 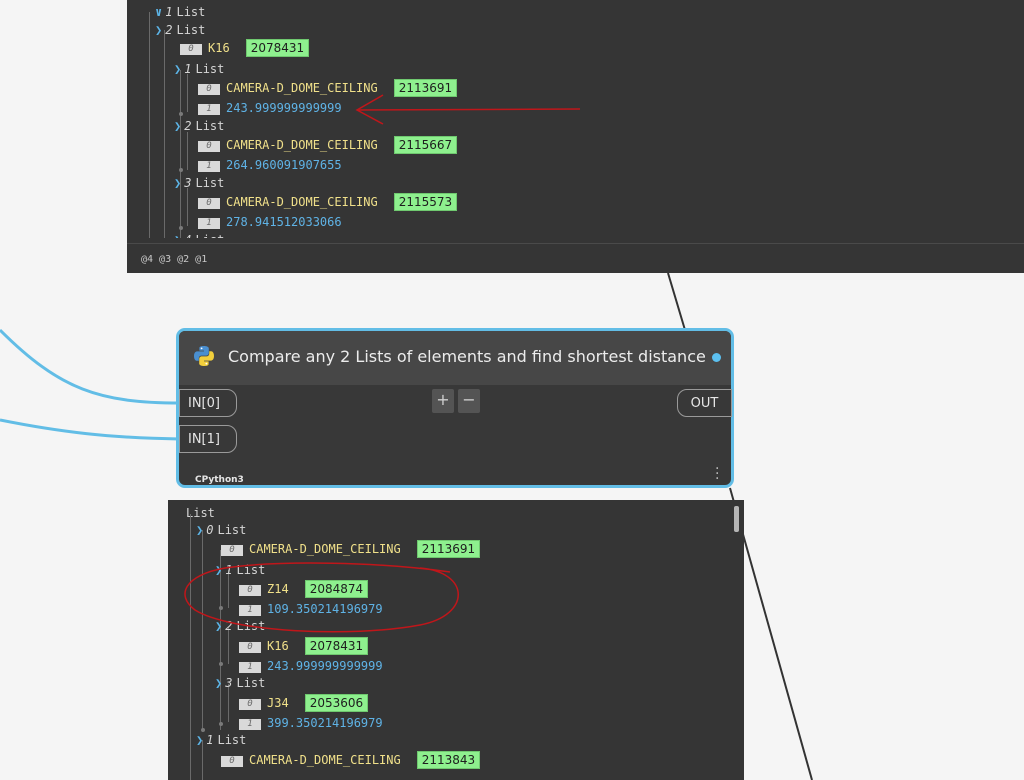 I want to click on element-id-tag: 2084874, so click(x=336, y=589).